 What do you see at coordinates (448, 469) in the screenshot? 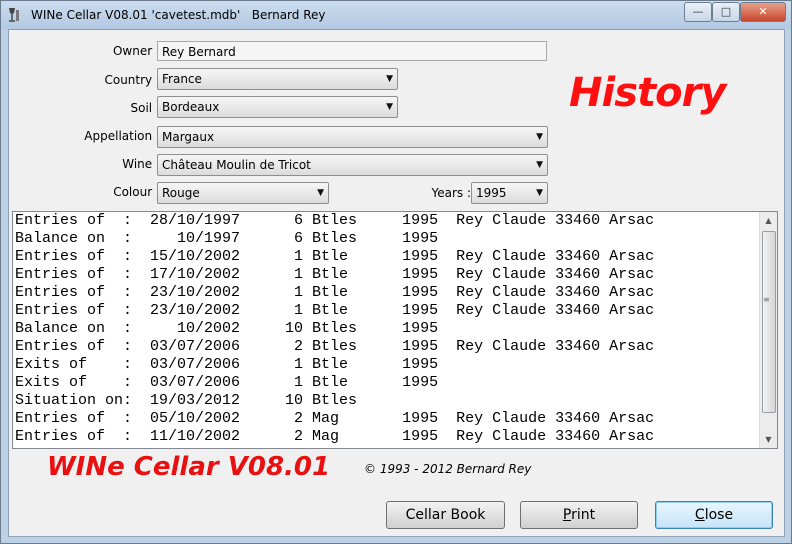
I see `copyright-text: © 1993 - 2012 Bernard Rey` at bounding box center [448, 469].